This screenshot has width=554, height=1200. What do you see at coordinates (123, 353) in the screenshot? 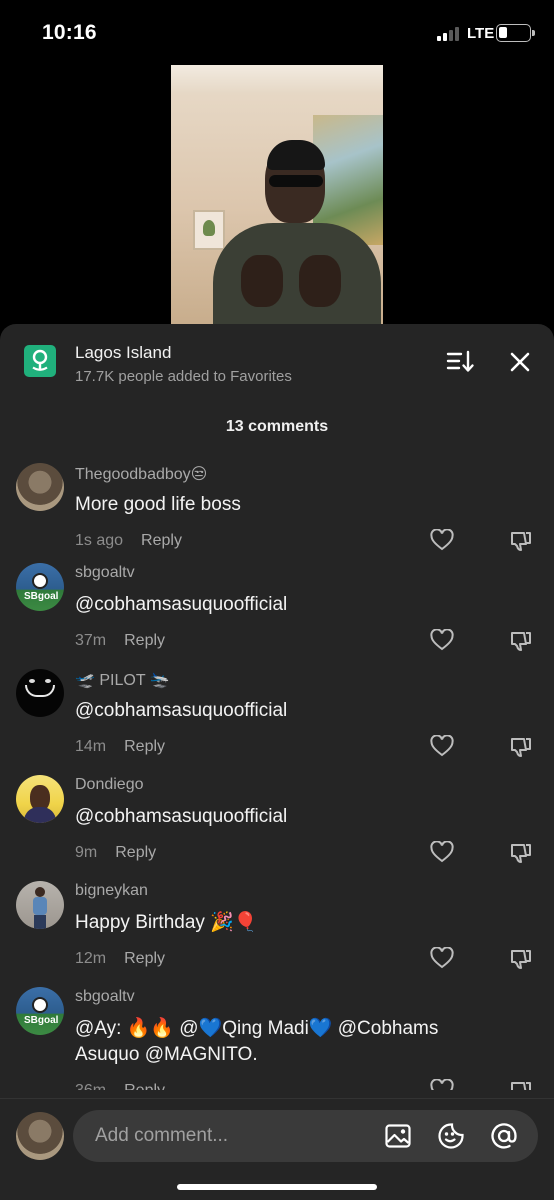
I see `location-title: Lagos Island` at bounding box center [123, 353].